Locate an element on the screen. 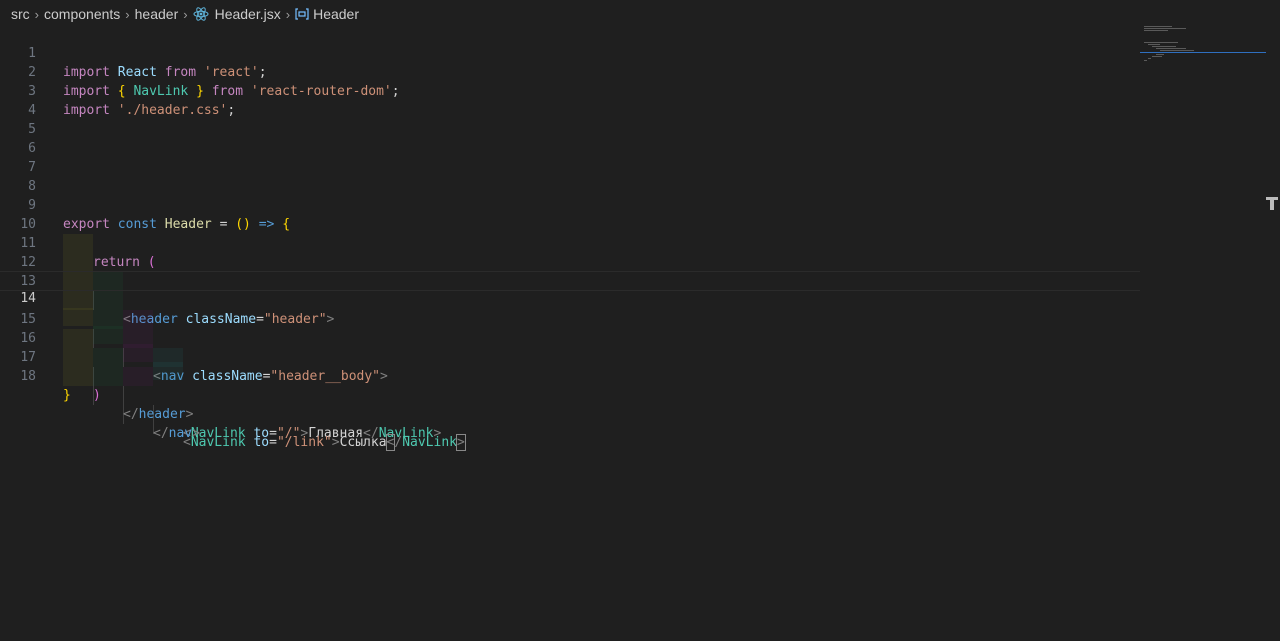  breadcrumb-item-header-folder: header is located at coordinates (157, 14).